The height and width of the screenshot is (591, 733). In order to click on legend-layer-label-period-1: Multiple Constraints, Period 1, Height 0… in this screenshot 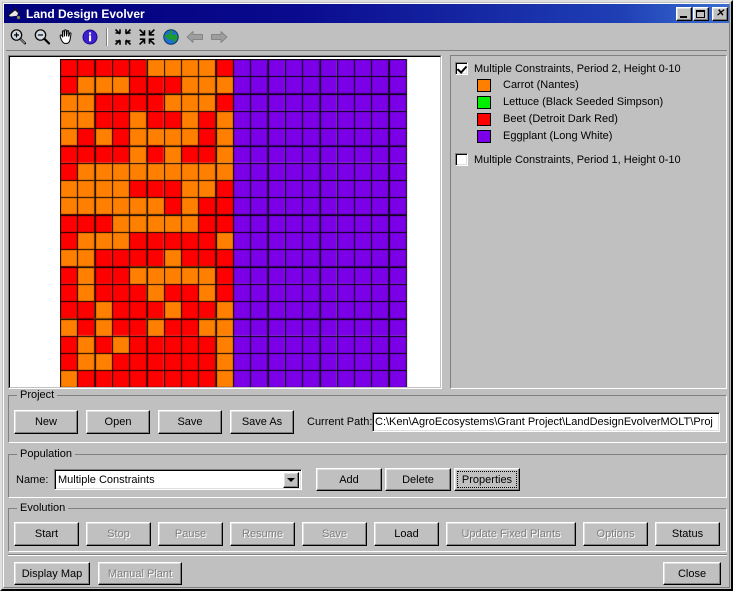, I will do `click(577, 159)`.